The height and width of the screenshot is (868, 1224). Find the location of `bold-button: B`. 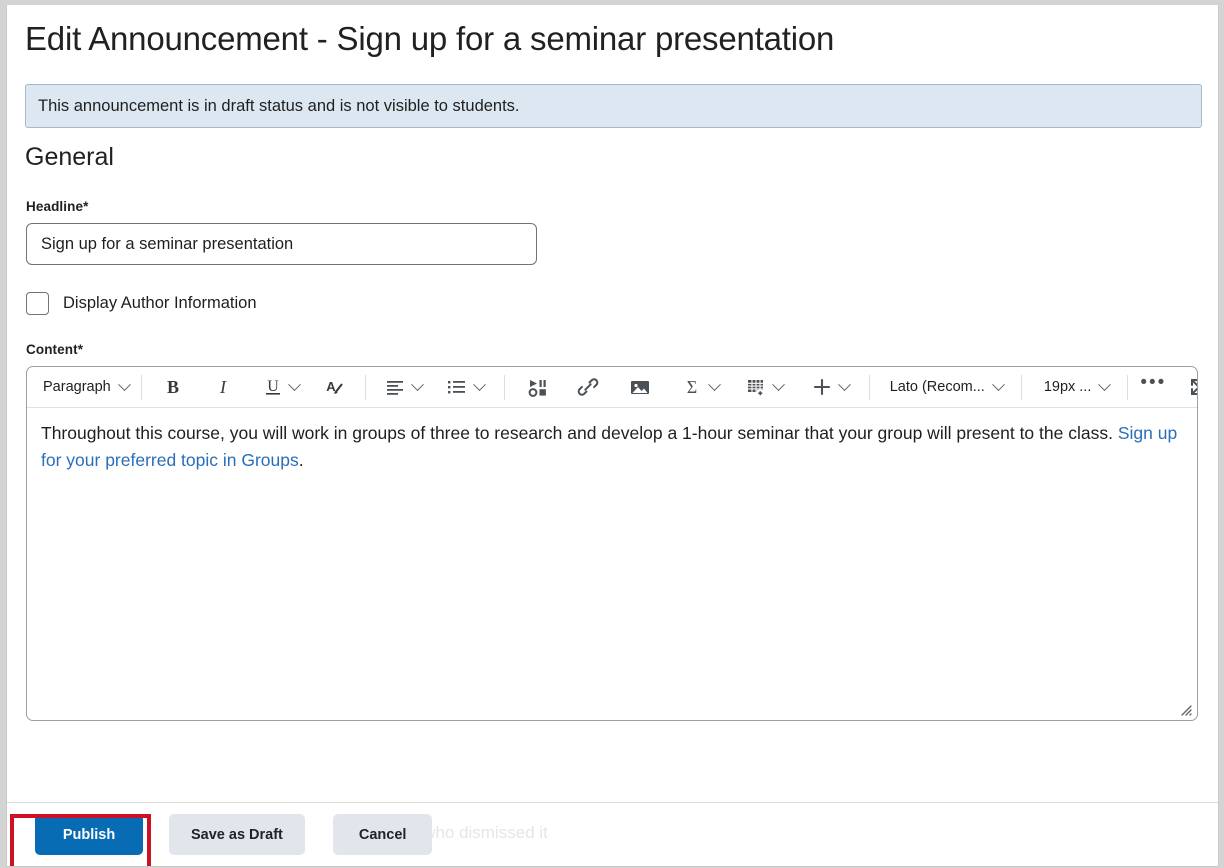

bold-button: B is located at coordinates (173, 387).